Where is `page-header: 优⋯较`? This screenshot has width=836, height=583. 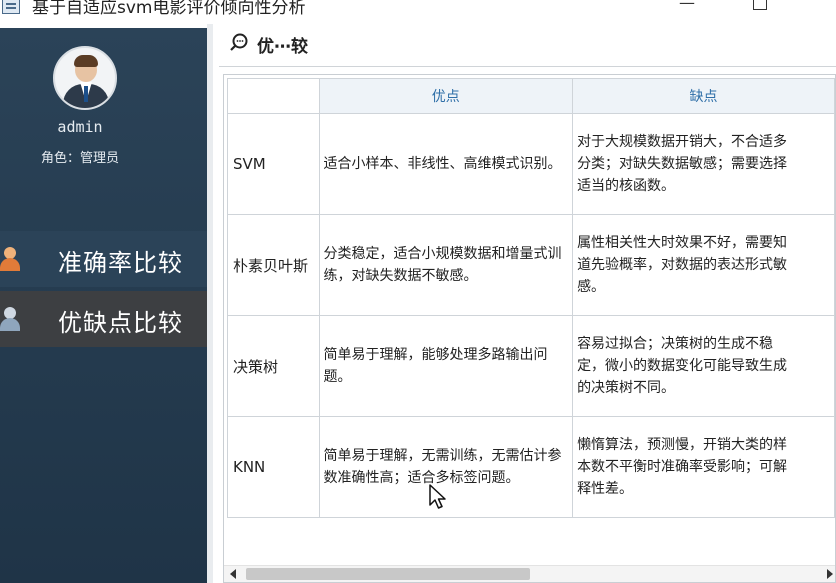
page-header: 优⋯较 is located at coordinates (524, 45).